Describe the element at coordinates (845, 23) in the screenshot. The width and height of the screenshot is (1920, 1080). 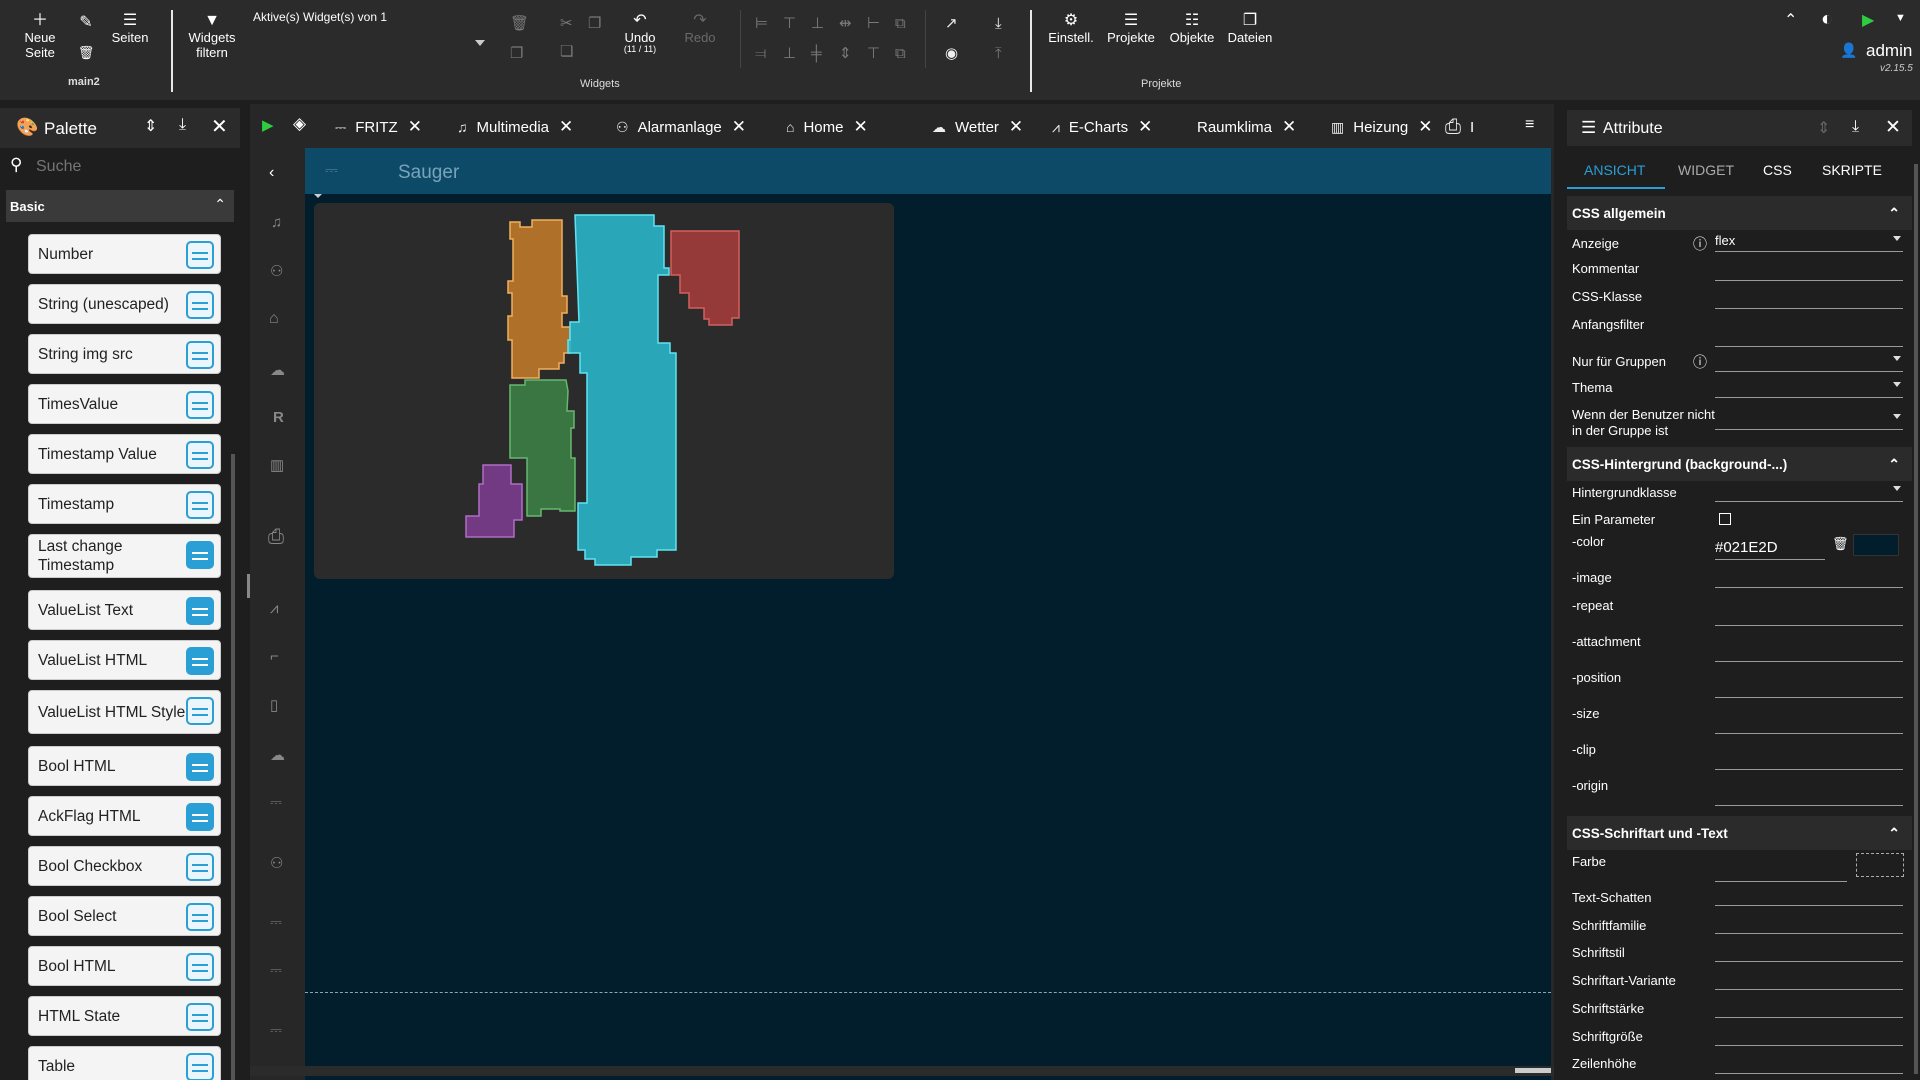
I see `distribute-h-icon: ⇹` at that location.